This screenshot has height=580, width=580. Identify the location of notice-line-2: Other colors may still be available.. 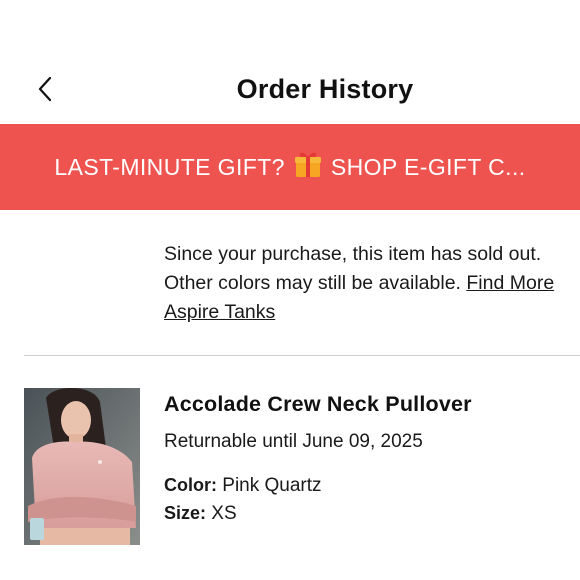
(312, 283).